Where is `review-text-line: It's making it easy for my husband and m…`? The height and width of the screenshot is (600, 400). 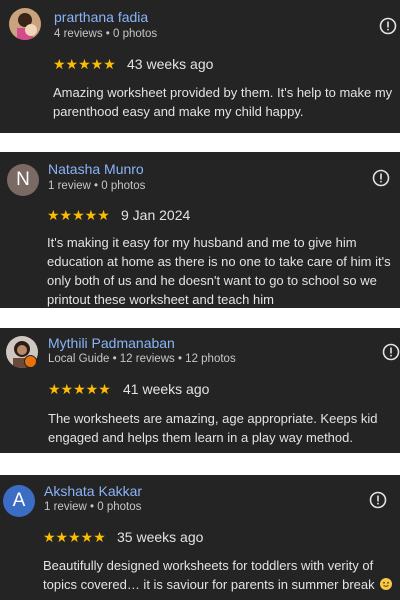
review-text-line: It's making it easy for my husband and m… is located at coordinates (202, 242).